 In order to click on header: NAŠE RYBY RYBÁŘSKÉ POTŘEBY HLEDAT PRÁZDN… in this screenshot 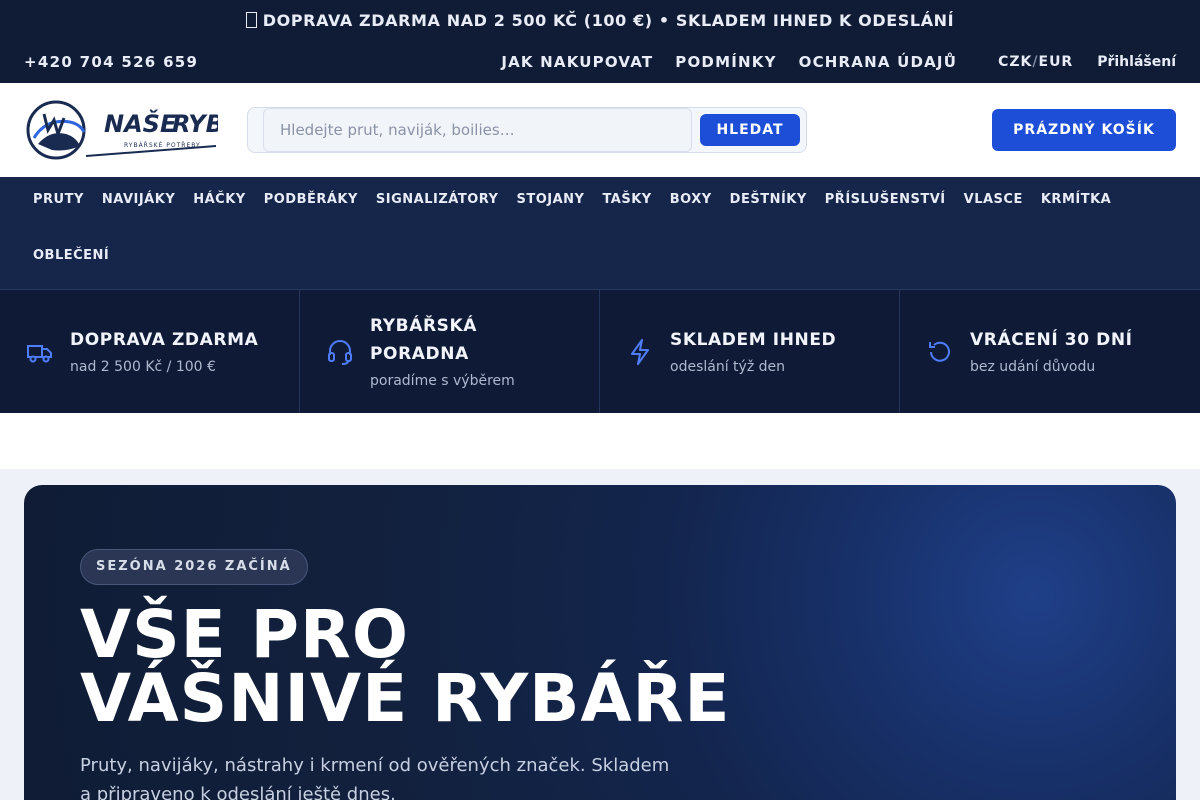, I will do `click(600, 130)`.